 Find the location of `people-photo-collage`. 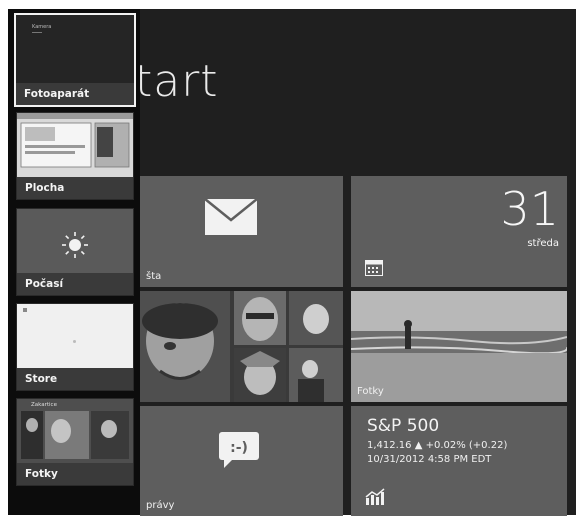

people-photo-collage is located at coordinates (241, 346).